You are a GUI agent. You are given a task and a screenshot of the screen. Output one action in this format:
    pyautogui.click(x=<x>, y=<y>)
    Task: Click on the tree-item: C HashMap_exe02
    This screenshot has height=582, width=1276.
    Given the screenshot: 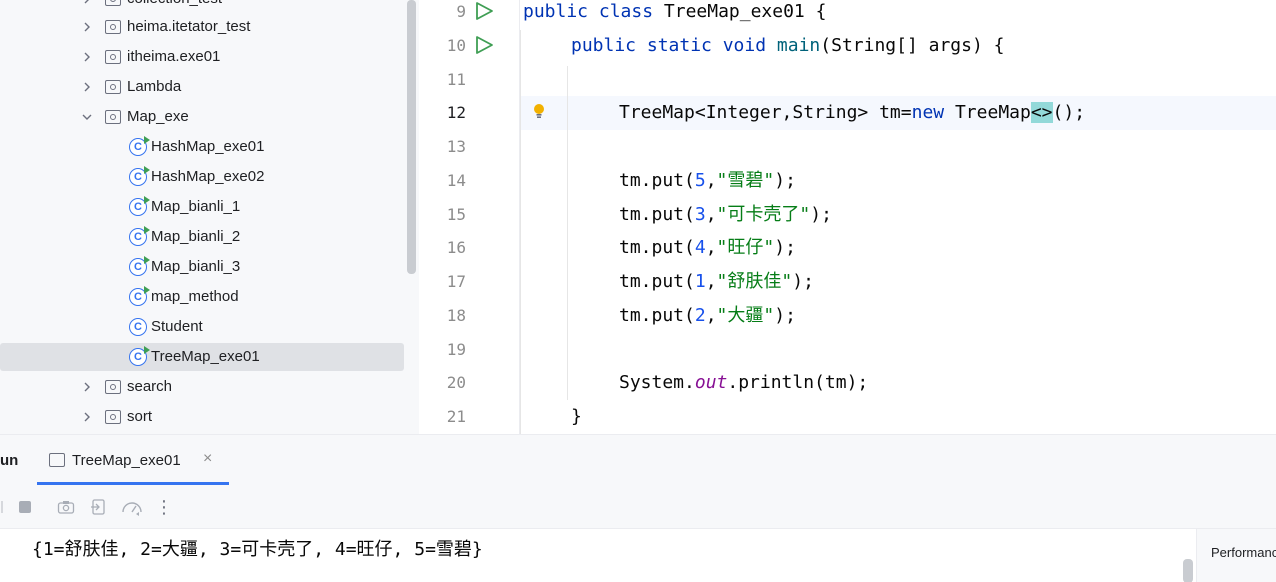 What is the action you would take?
    pyautogui.click(x=202, y=177)
    